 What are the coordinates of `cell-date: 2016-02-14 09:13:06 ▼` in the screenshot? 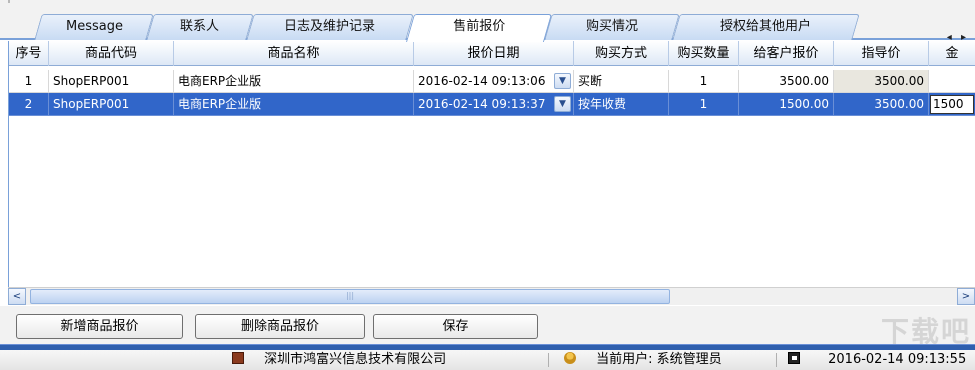 It's located at (494, 81).